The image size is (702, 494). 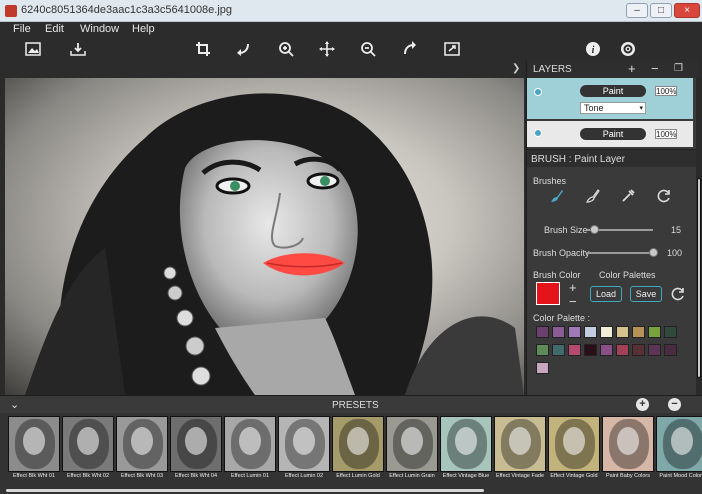 What do you see at coordinates (34, 476) in the screenshot?
I see `preset-label: Effect Blk Wht 01` at bounding box center [34, 476].